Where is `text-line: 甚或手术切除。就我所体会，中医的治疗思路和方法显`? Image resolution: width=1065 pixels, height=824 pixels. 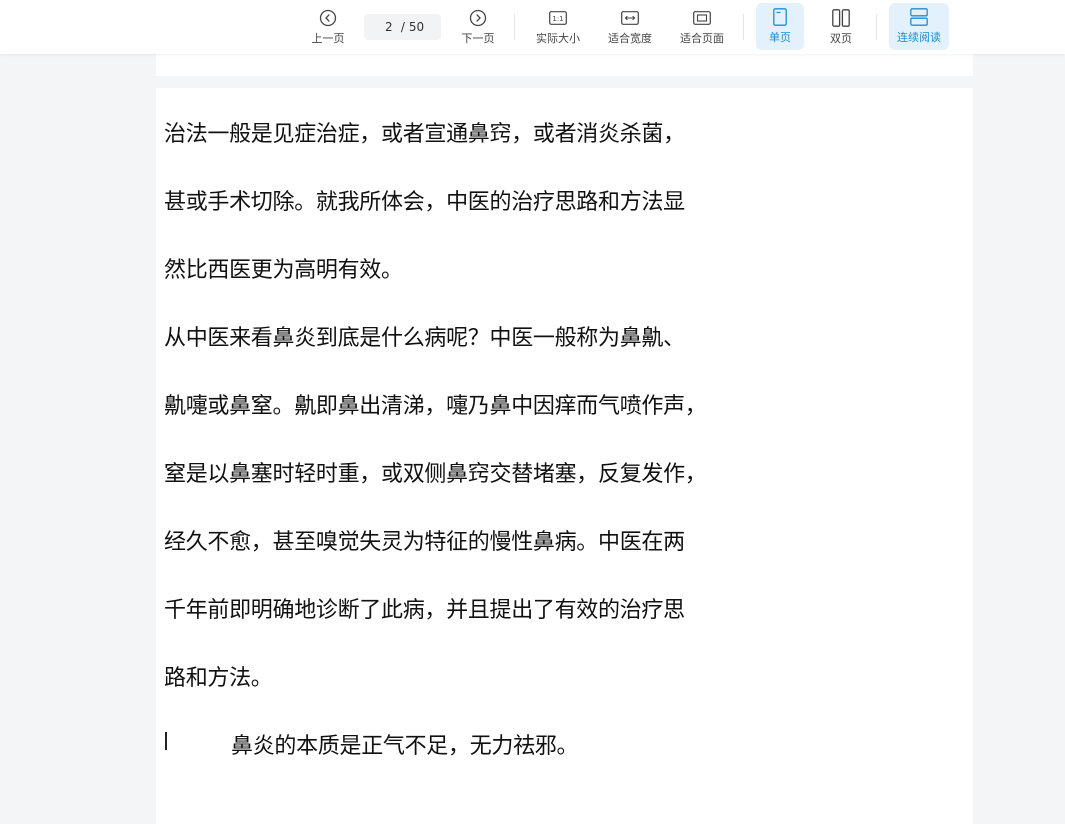 text-line: 甚或手术切除。就我所体会，中医的治疗思路和方法显 is located at coordinates (424, 202).